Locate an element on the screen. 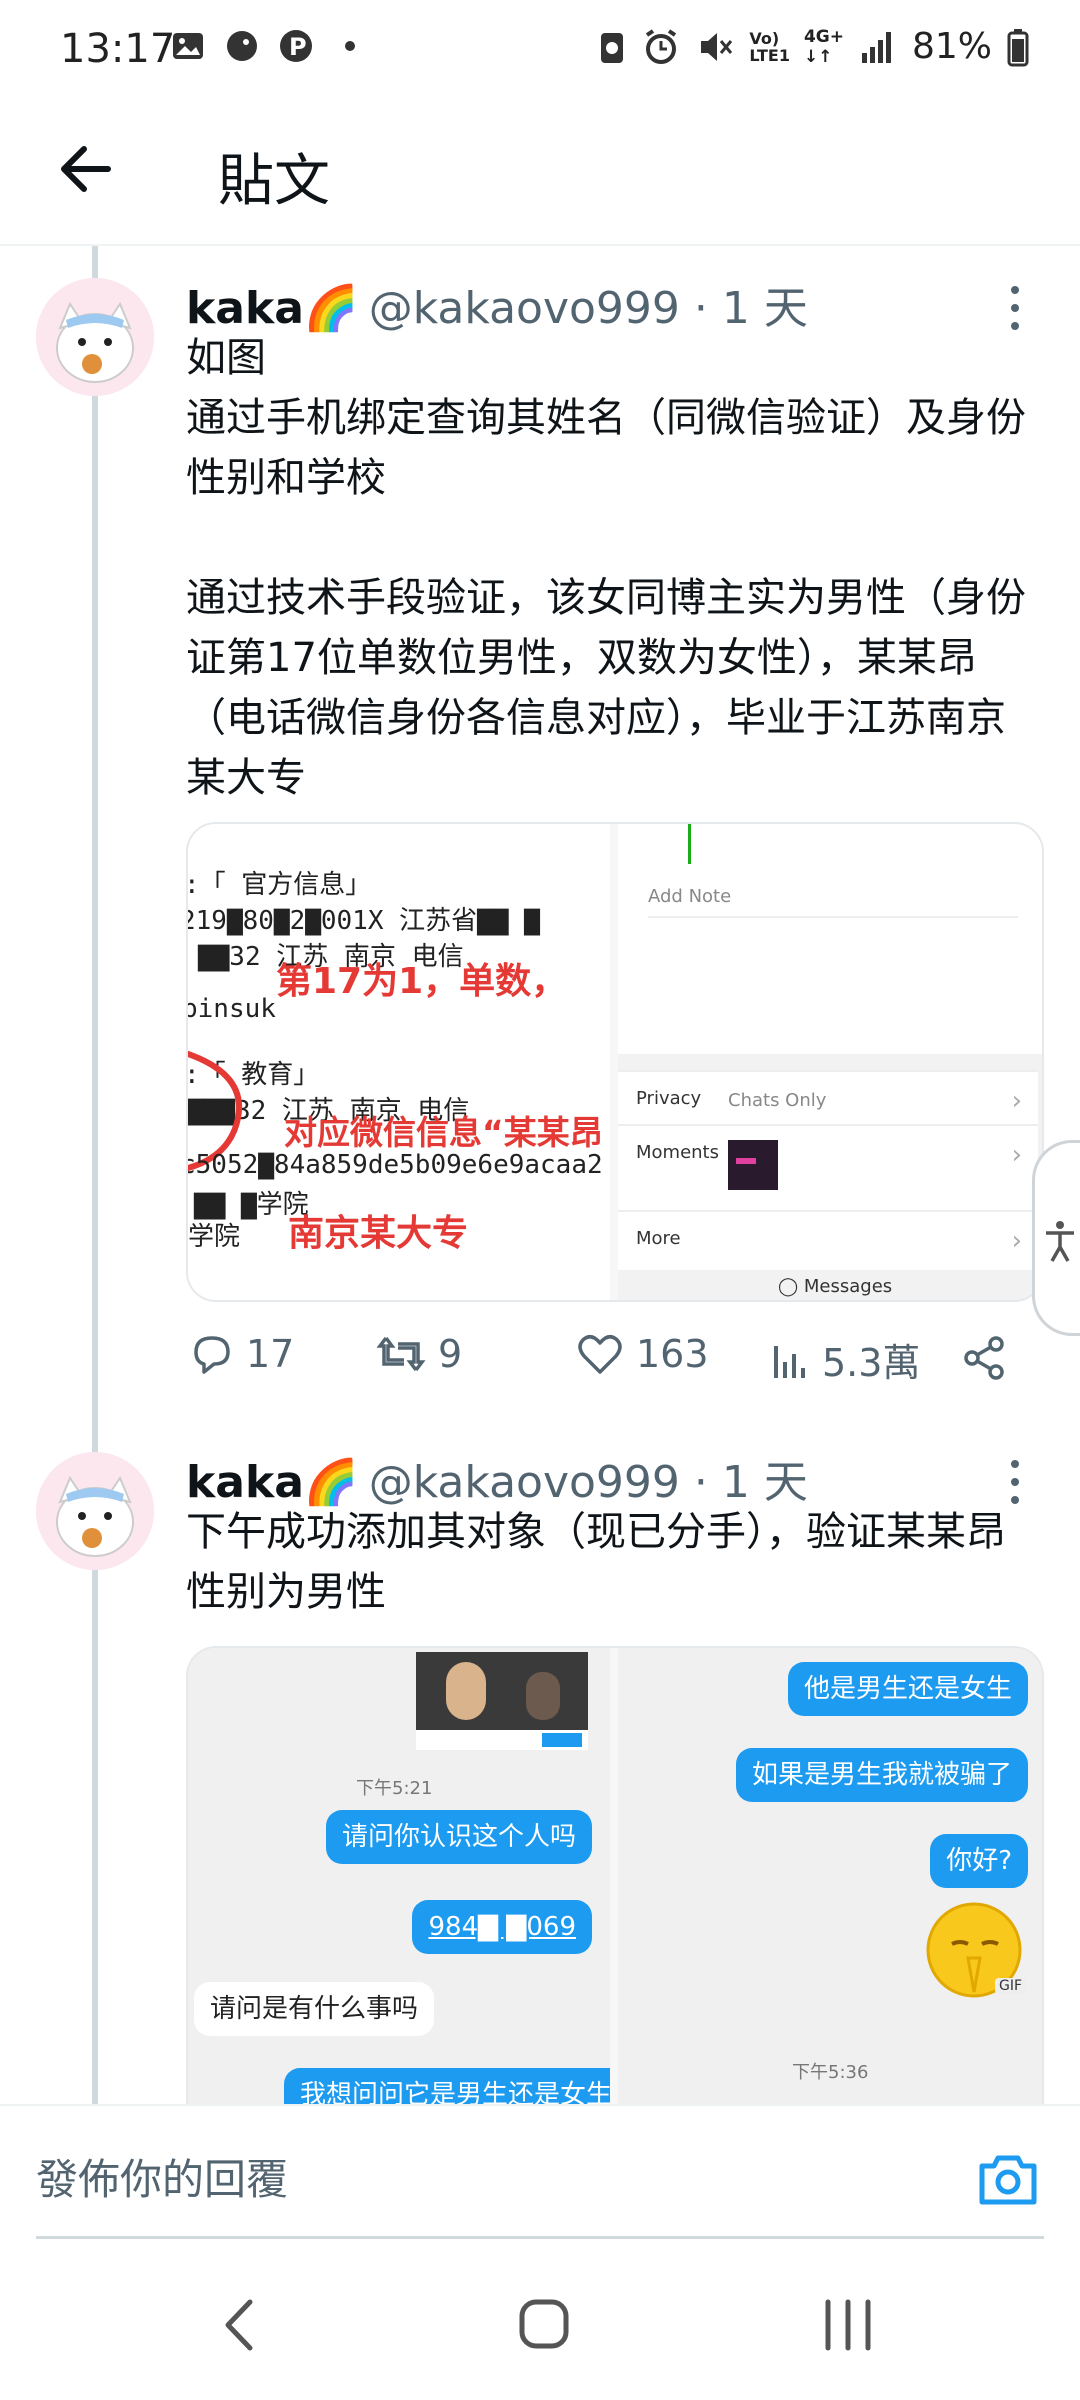  reply-button: 17 is located at coordinates (242, 1354).